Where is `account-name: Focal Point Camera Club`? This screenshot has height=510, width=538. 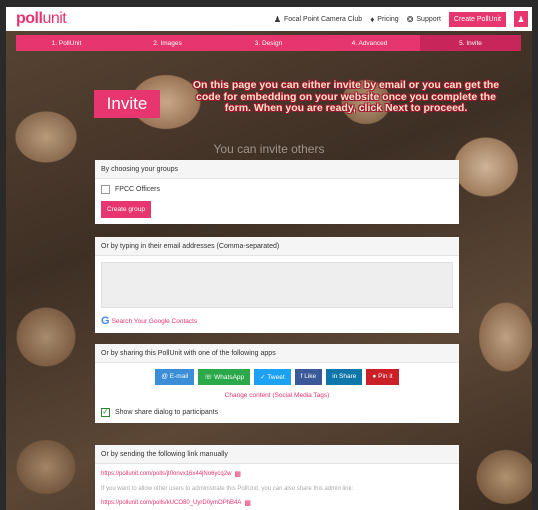 account-name: Focal Point Camera Club is located at coordinates (323, 19).